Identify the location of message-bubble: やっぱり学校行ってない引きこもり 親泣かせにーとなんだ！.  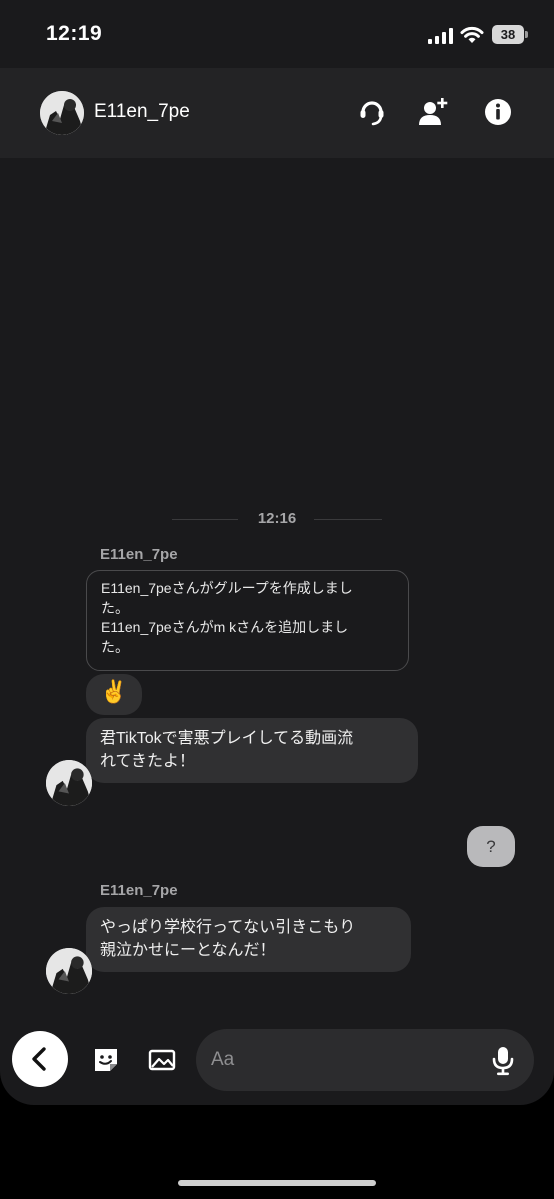
(248, 939).